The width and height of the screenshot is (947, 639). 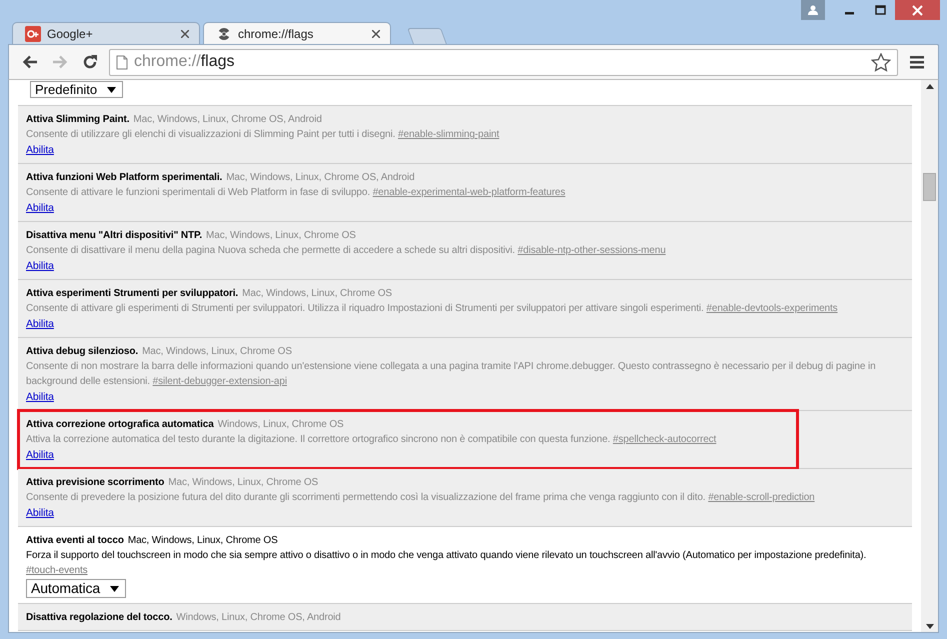 What do you see at coordinates (880, 10) in the screenshot?
I see `maximize-icon` at bounding box center [880, 10].